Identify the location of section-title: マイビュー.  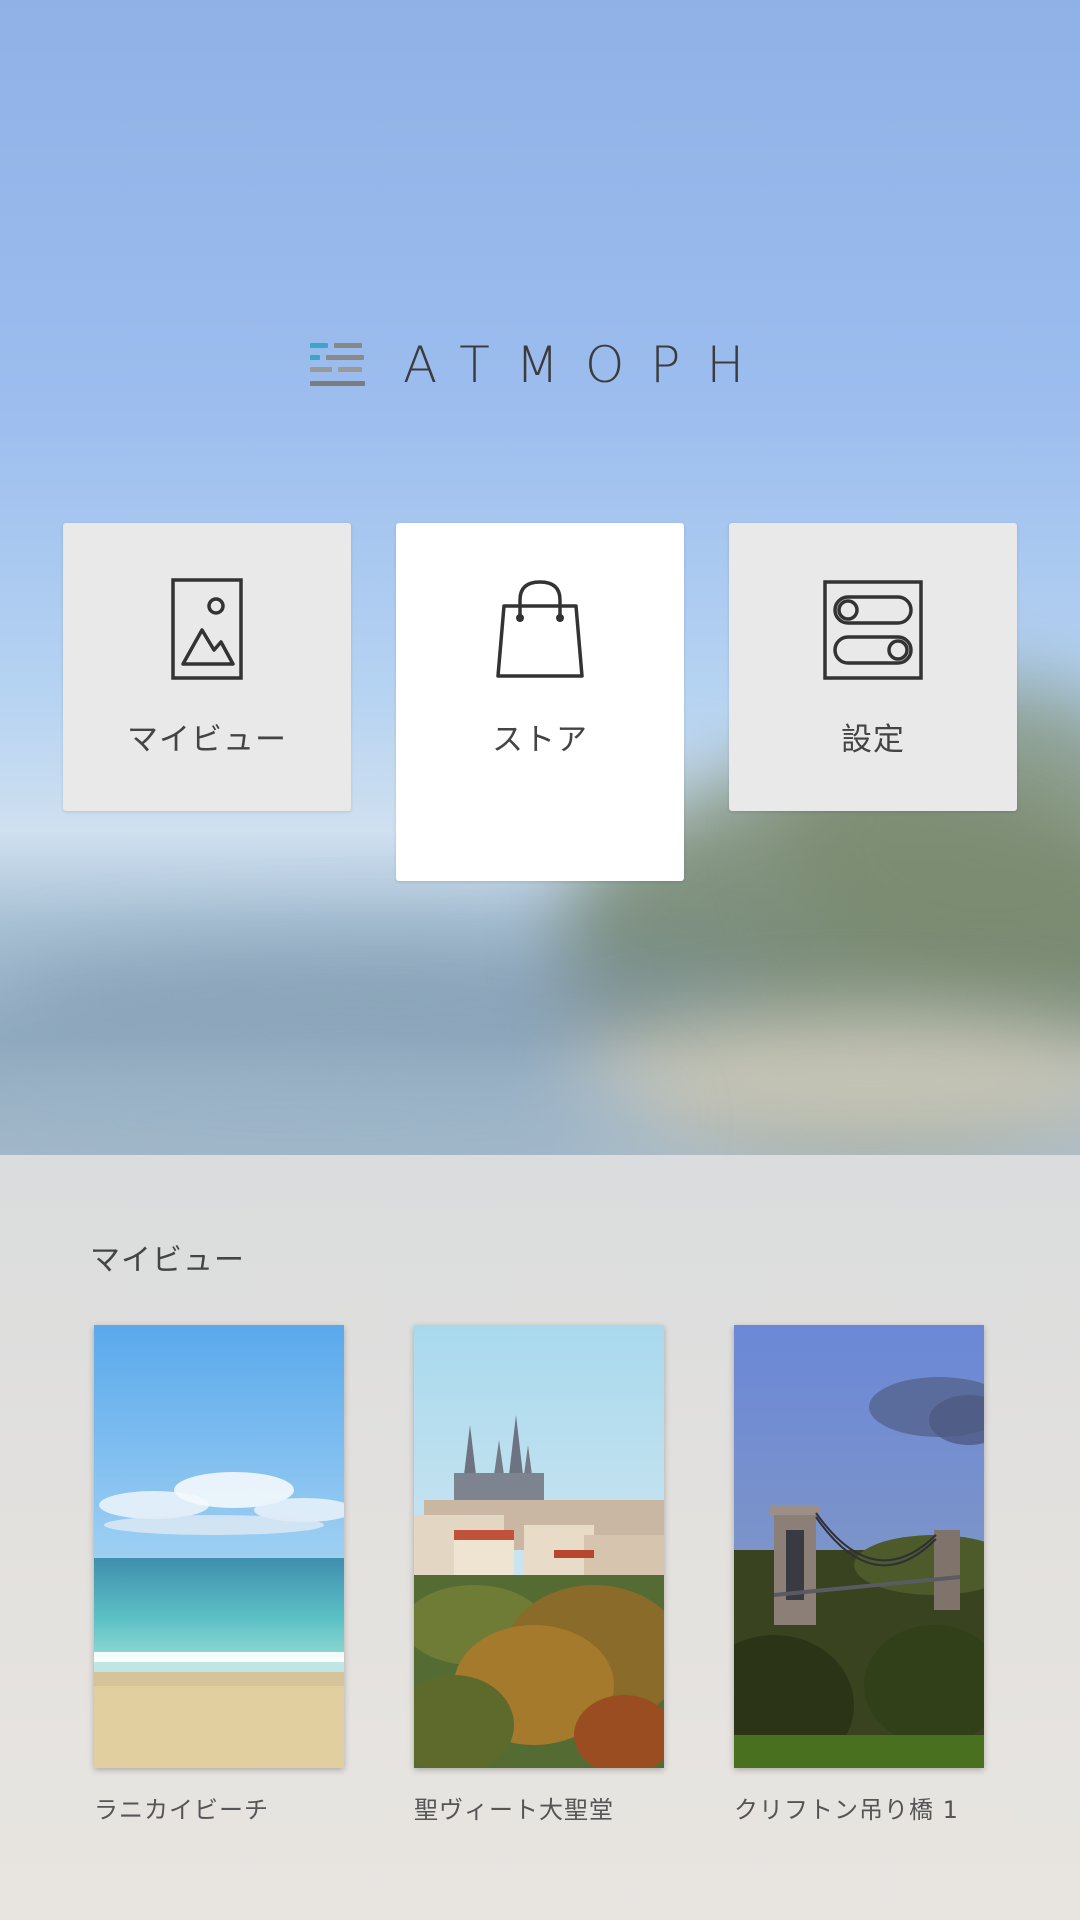
(167, 1260).